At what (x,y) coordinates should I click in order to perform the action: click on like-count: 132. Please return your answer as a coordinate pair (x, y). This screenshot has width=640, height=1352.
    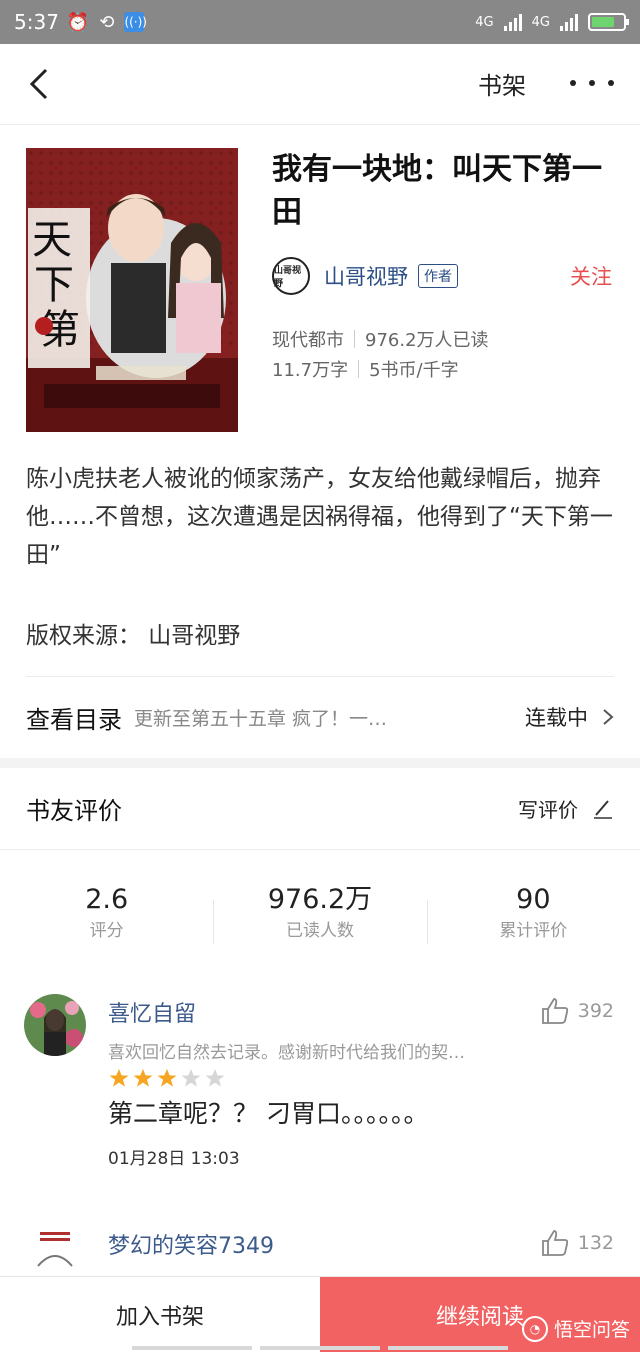
    Looking at the image, I should click on (595, 1243).